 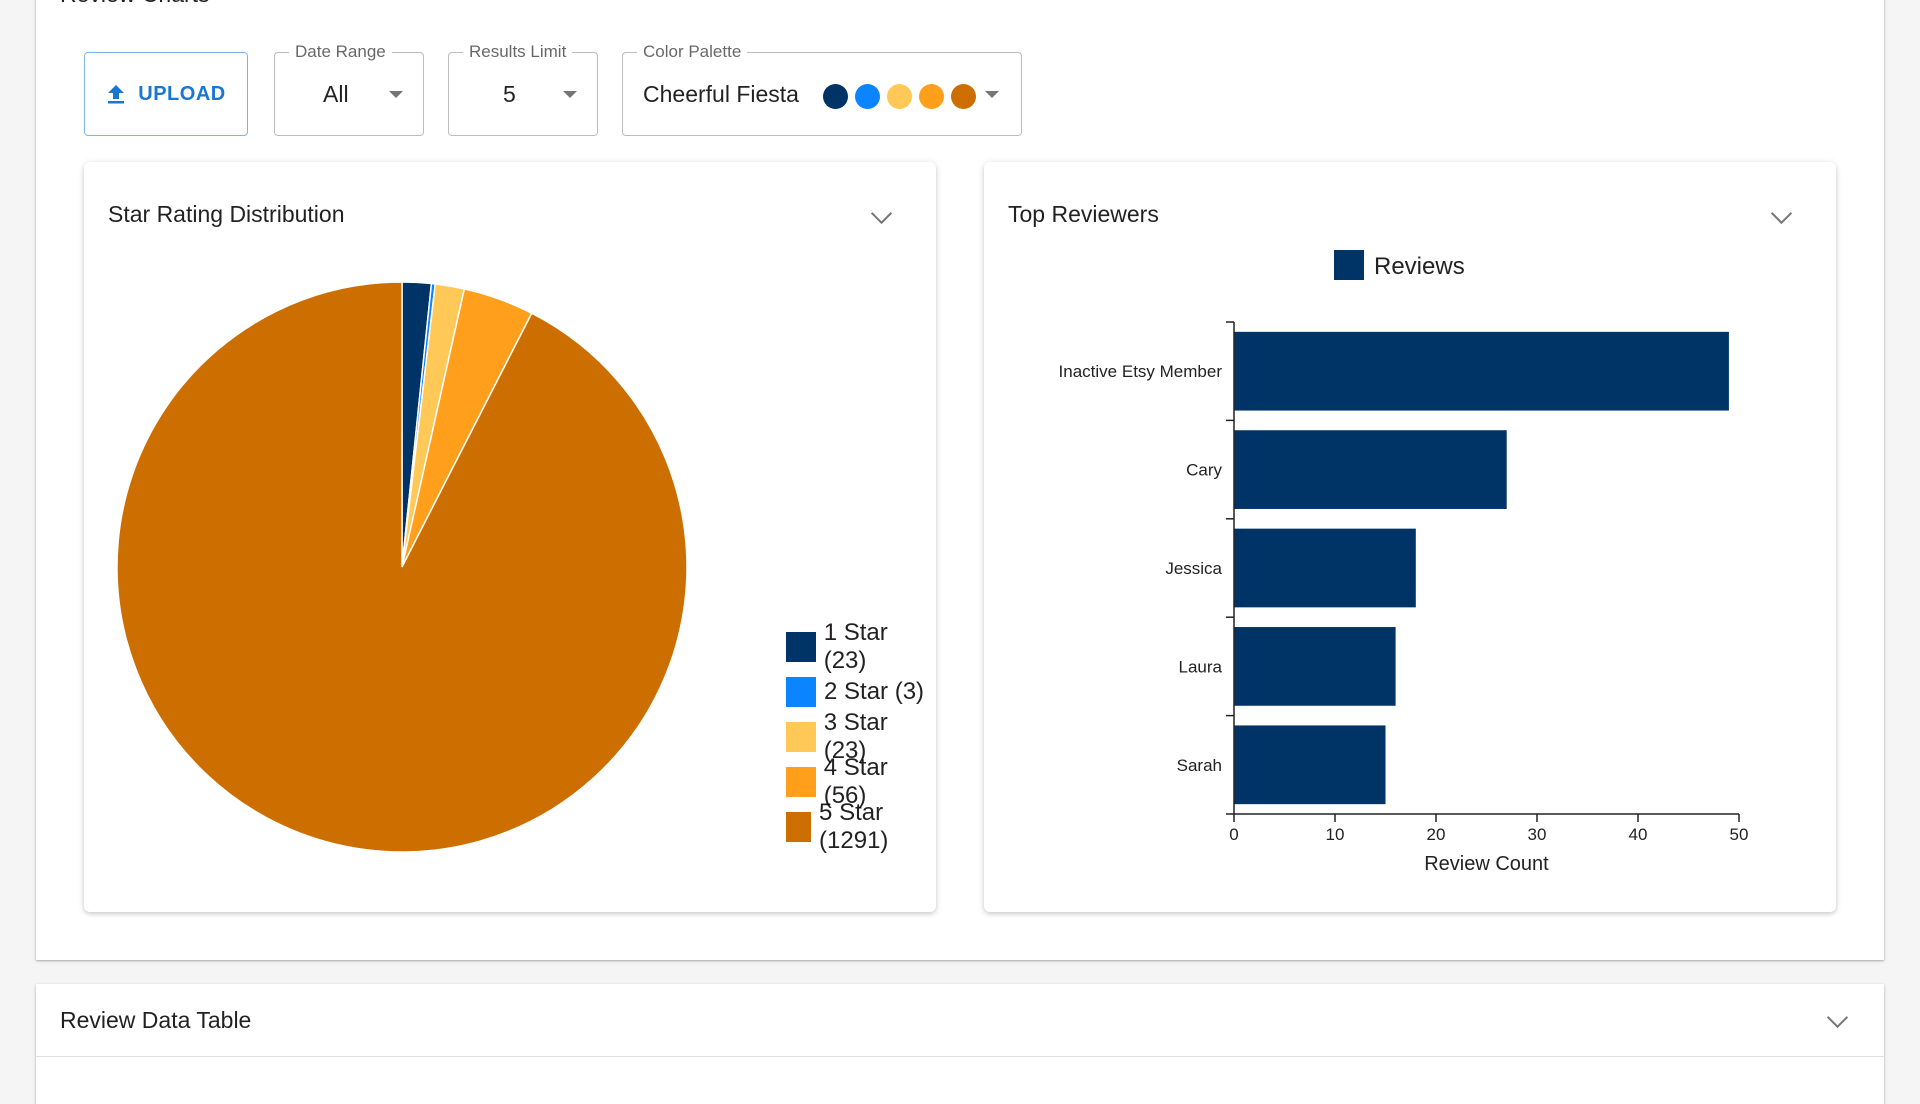 I want to click on upload-button: UPLOAD, so click(x=166, y=94).